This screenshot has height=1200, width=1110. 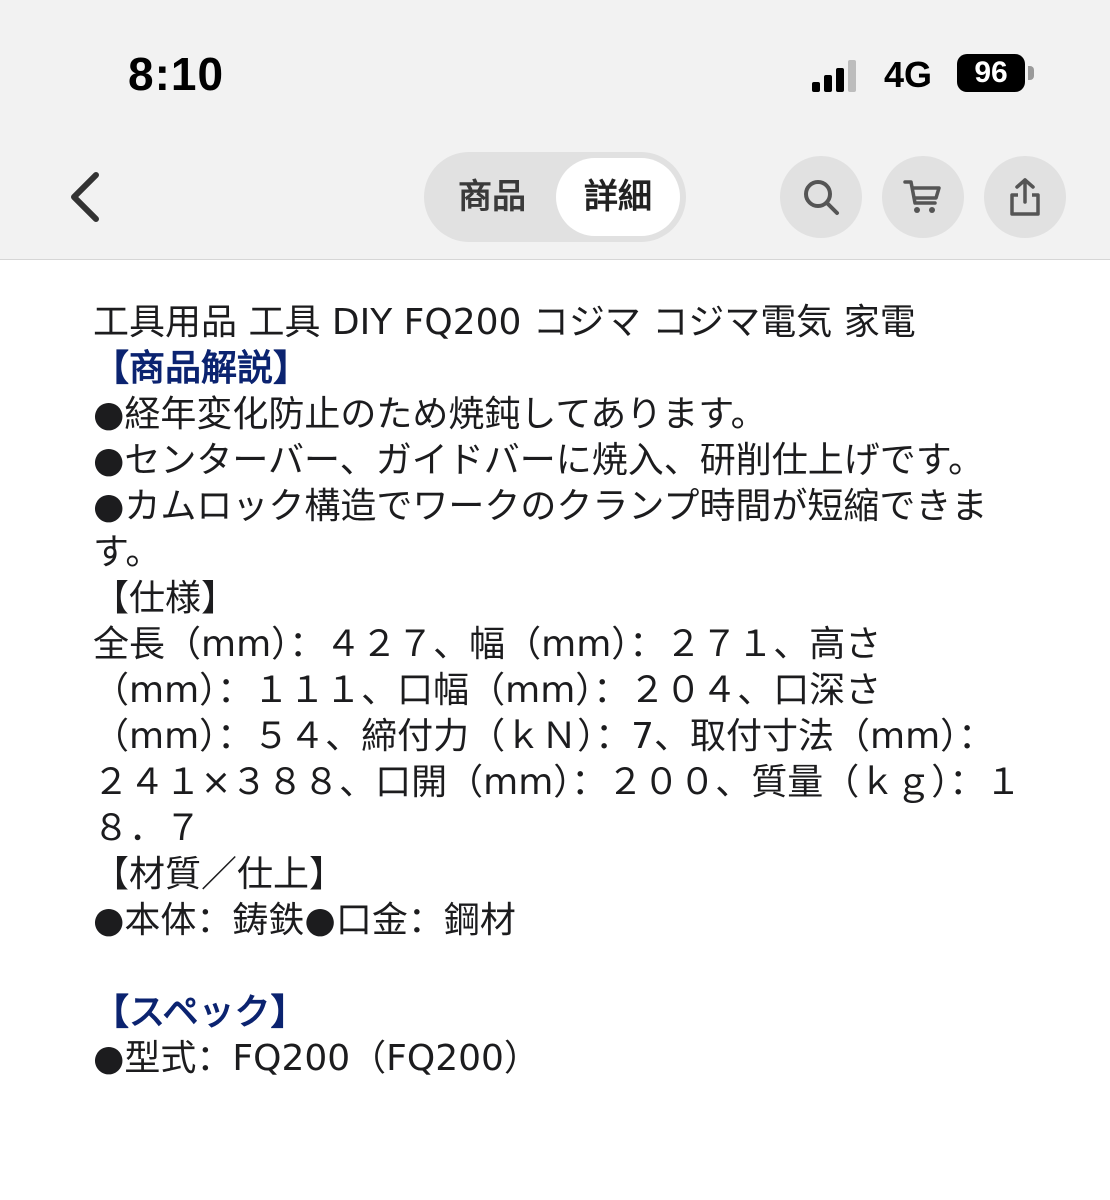 I want to click on bullet-hardening: ●センターバー、ガイドバーに焼入、研削仕上げです。, so click(x=539, y=460).